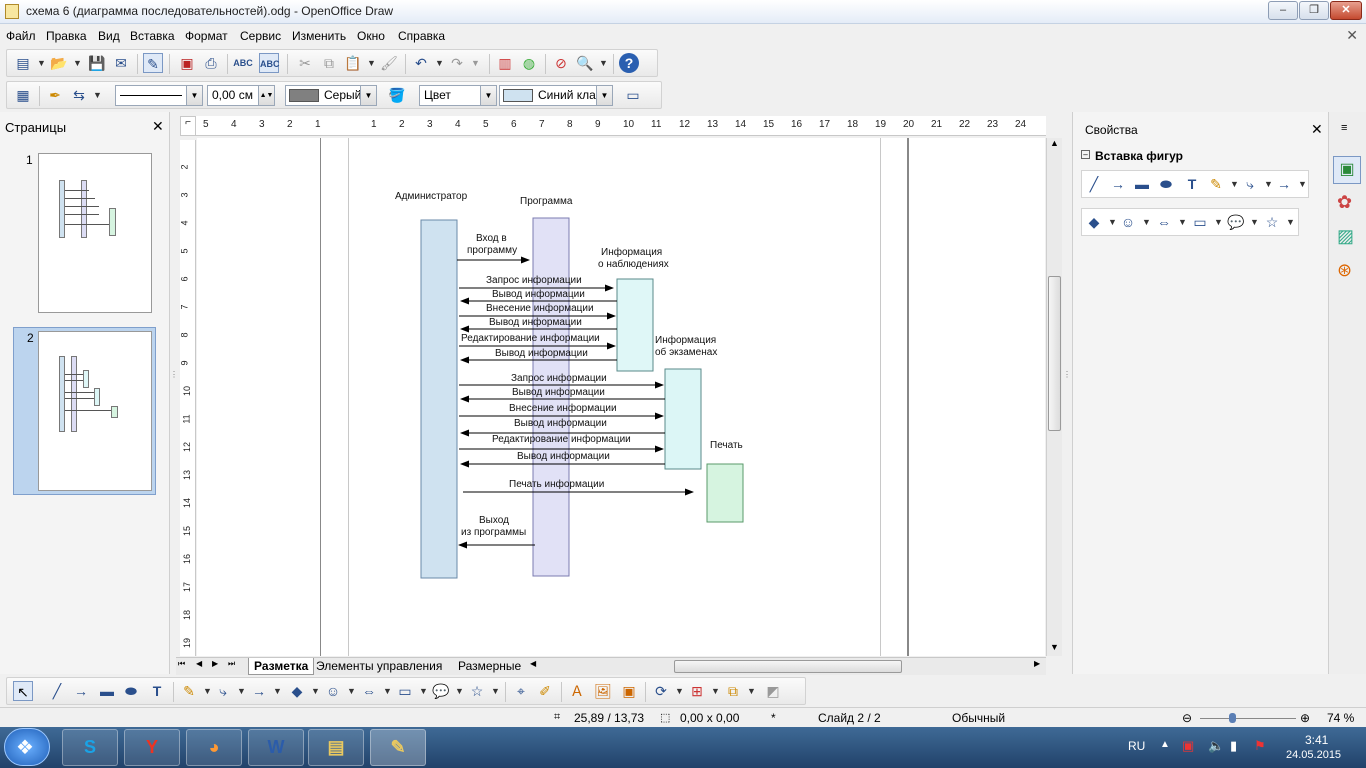 This screenshot has height=768, width=1366. What do you see at coordinates (329, 63) in the screenshot?
I see `copy-icon: ⧉` at bounding box center [329, 63].